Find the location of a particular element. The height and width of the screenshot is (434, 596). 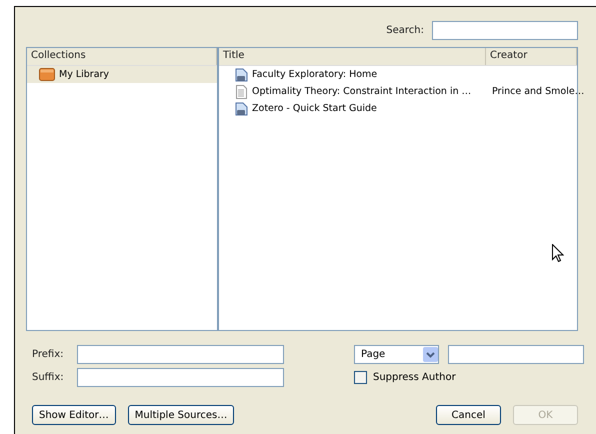

item-row: Zotero - Quick Start Guide is located at coordinates (398, 108).